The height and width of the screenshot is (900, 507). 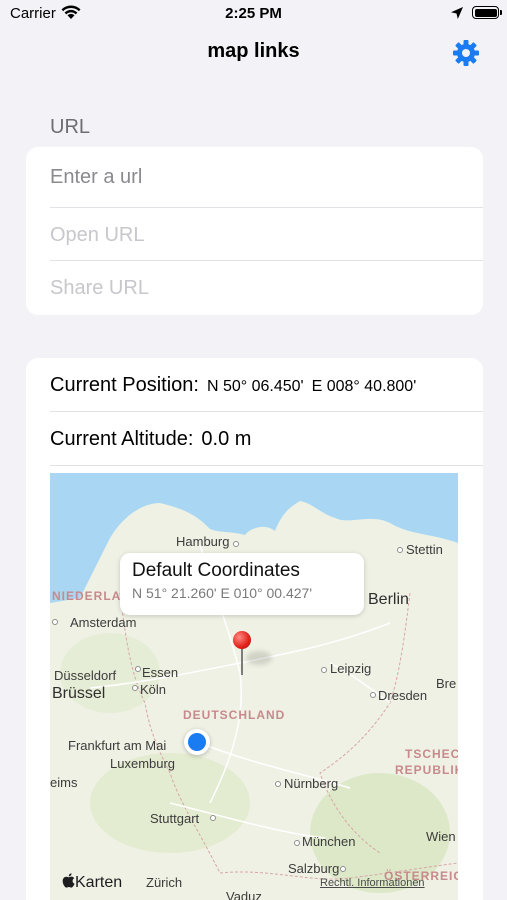 What do you see at coordinates (160, 672) in the screenshot?
I see `map-label-essen: Essen` at bounding box center [160, 672].